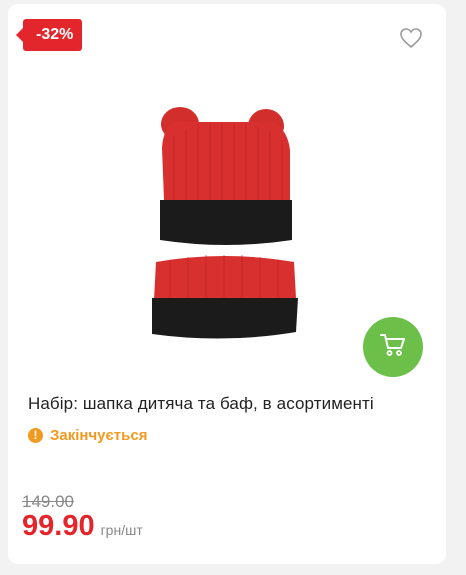 The width and height of the screenshot is (466, 575). I want to click on shopping-cart-icon, so click(393, 347).